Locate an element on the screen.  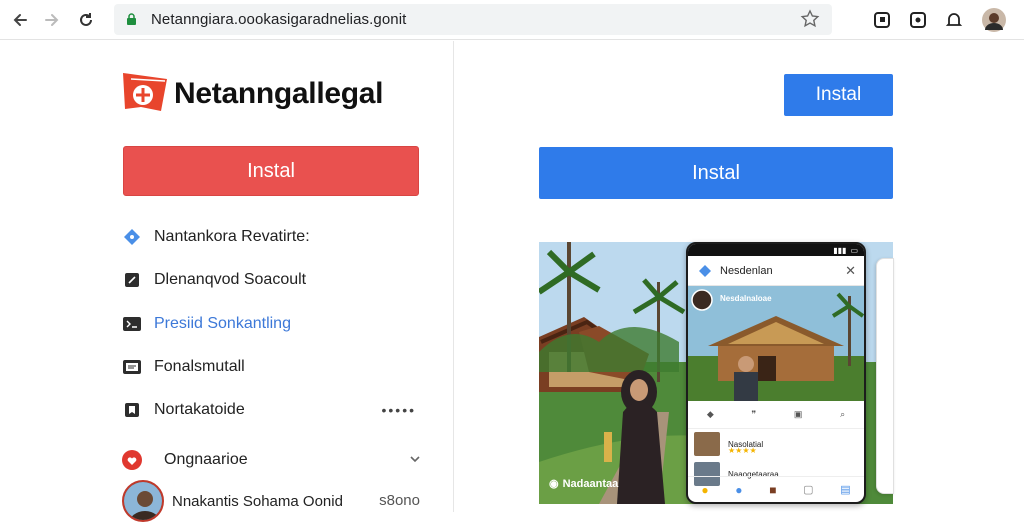
app-title: Netanngallegal is located at coordinates (279, 93).